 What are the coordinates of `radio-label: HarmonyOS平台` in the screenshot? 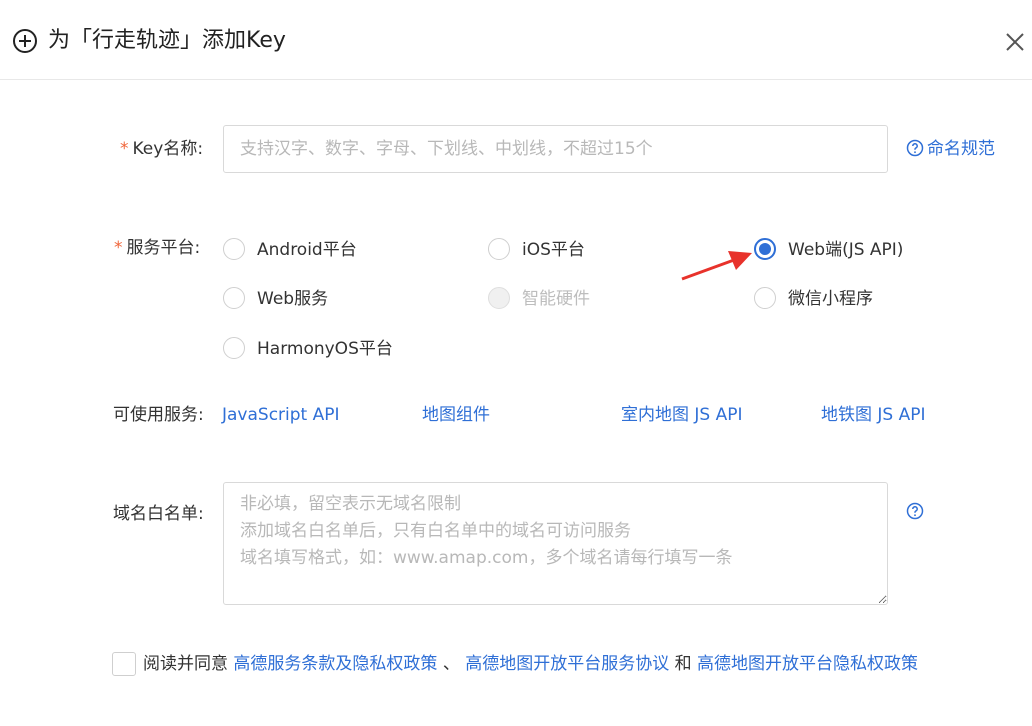 It's located at (325, 349).